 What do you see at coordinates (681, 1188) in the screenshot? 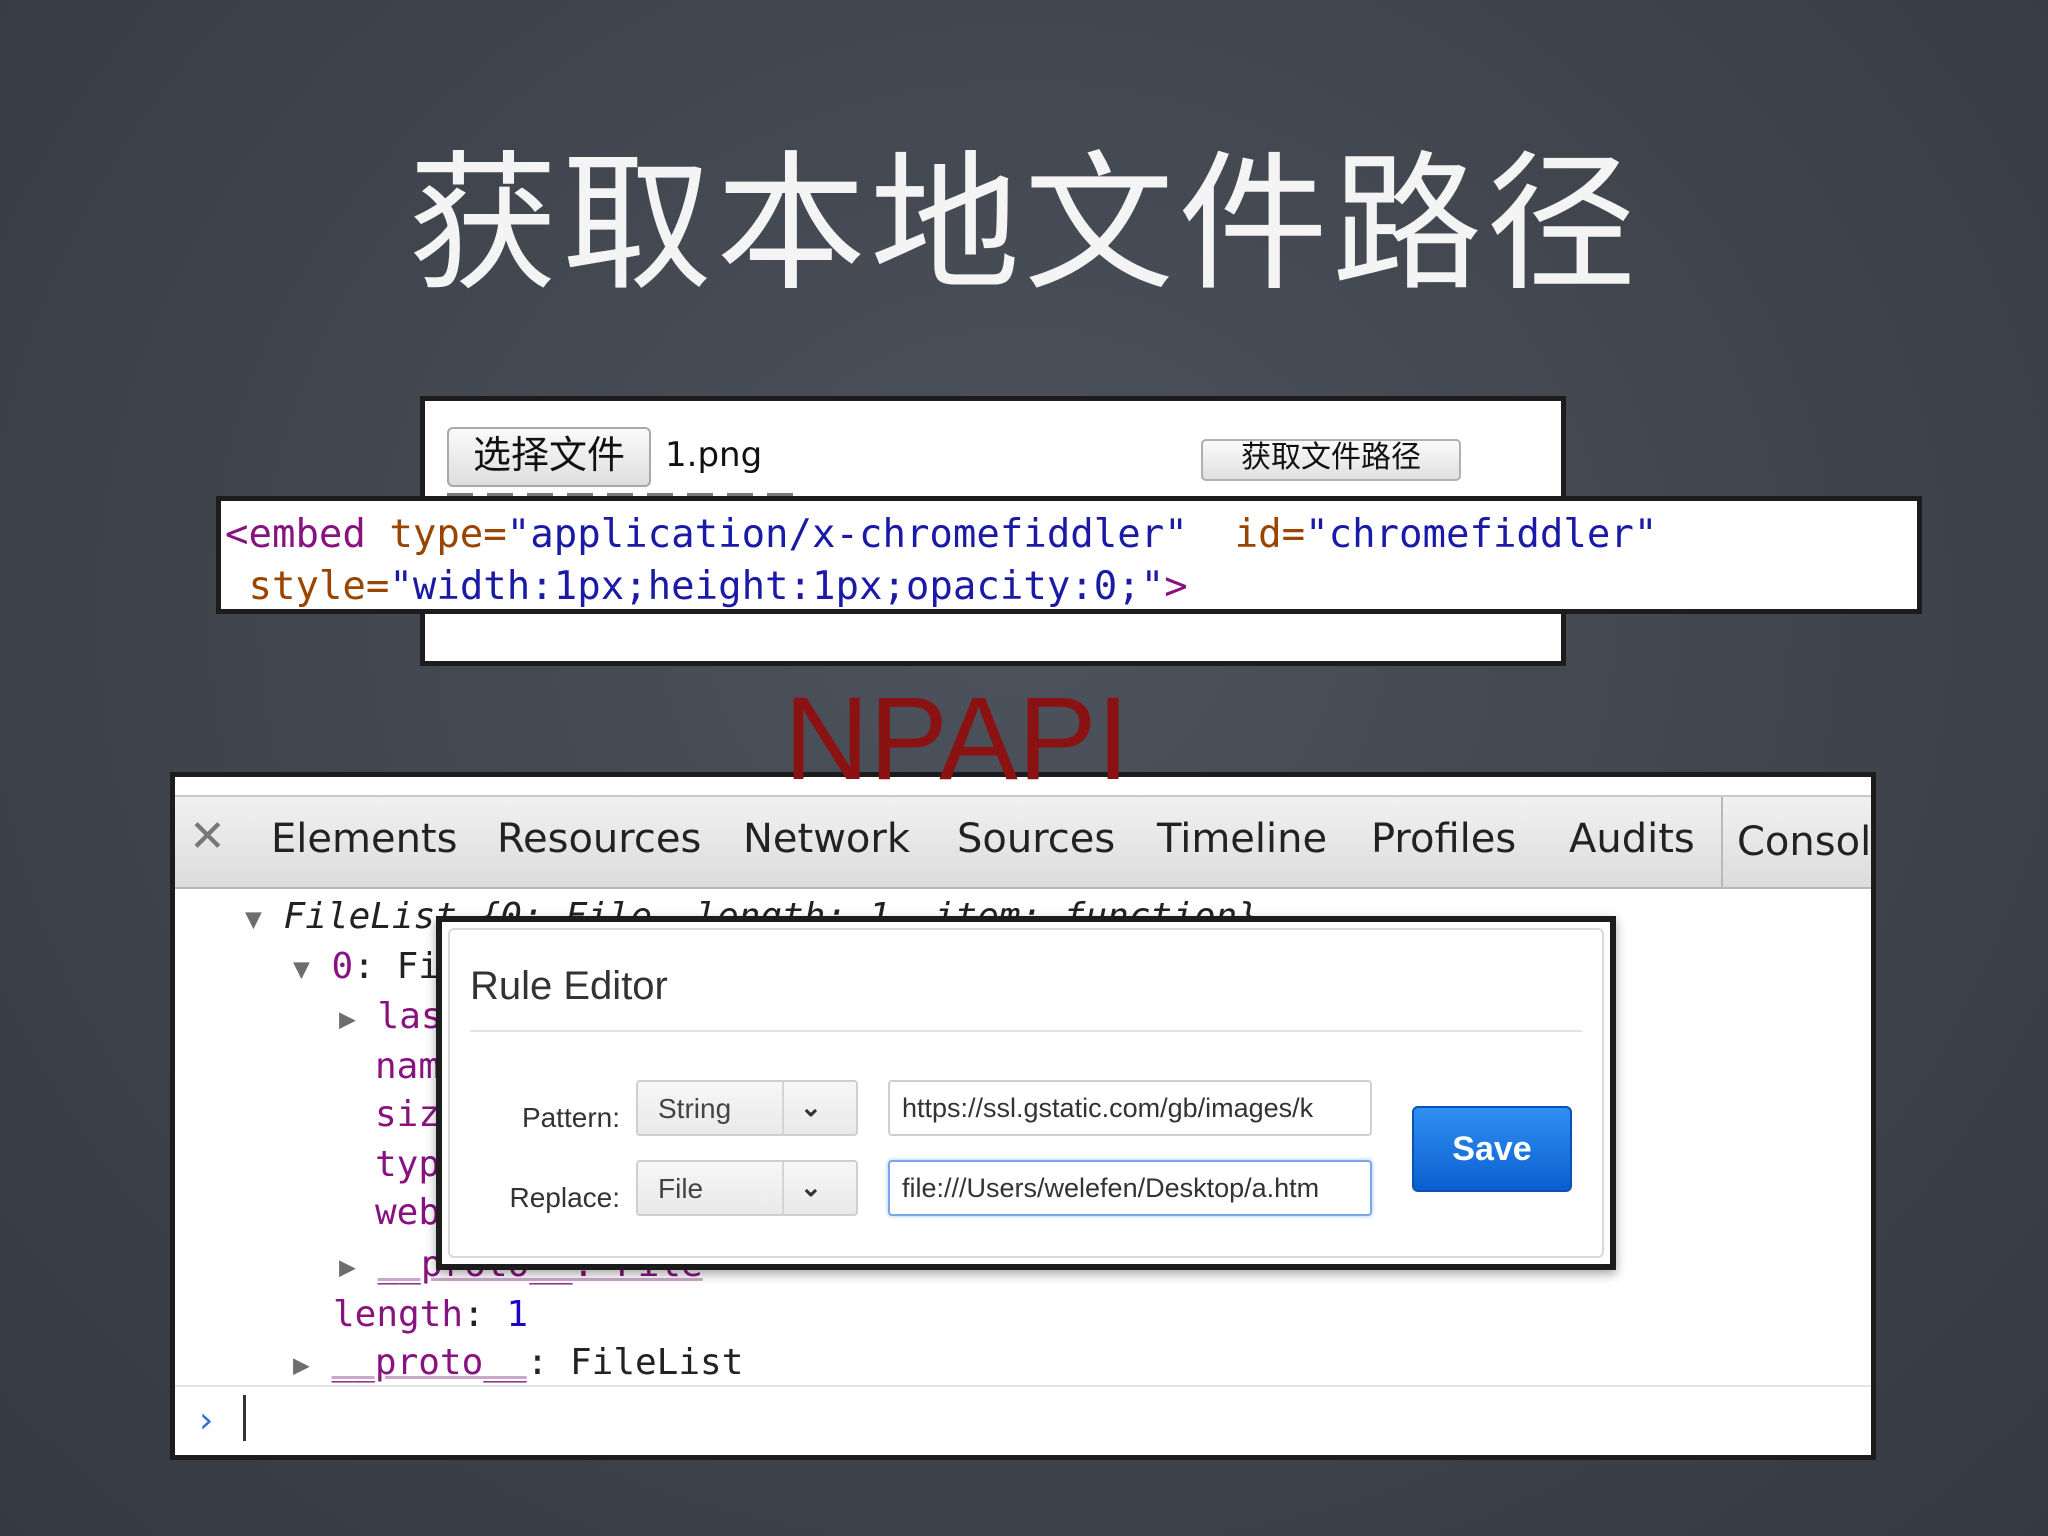
I see `replace-type-value: File` at bounding box center [681, 1188].